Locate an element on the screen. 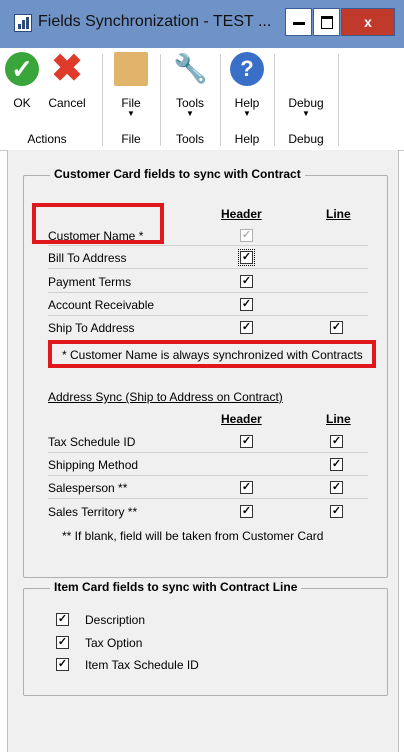 This screenshot has width=404, height=752. group-actions: Actions is located at coordinates (47, 139).